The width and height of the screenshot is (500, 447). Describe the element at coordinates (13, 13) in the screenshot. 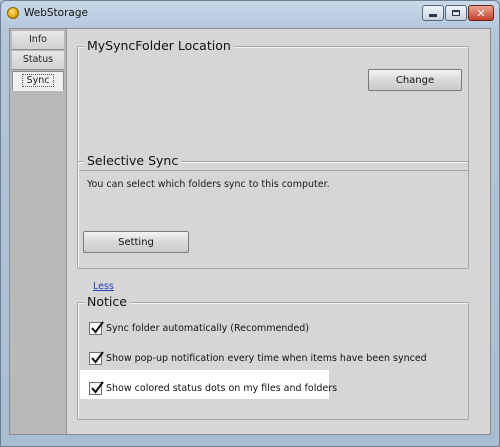

I see `webstorage-icon` at that location.